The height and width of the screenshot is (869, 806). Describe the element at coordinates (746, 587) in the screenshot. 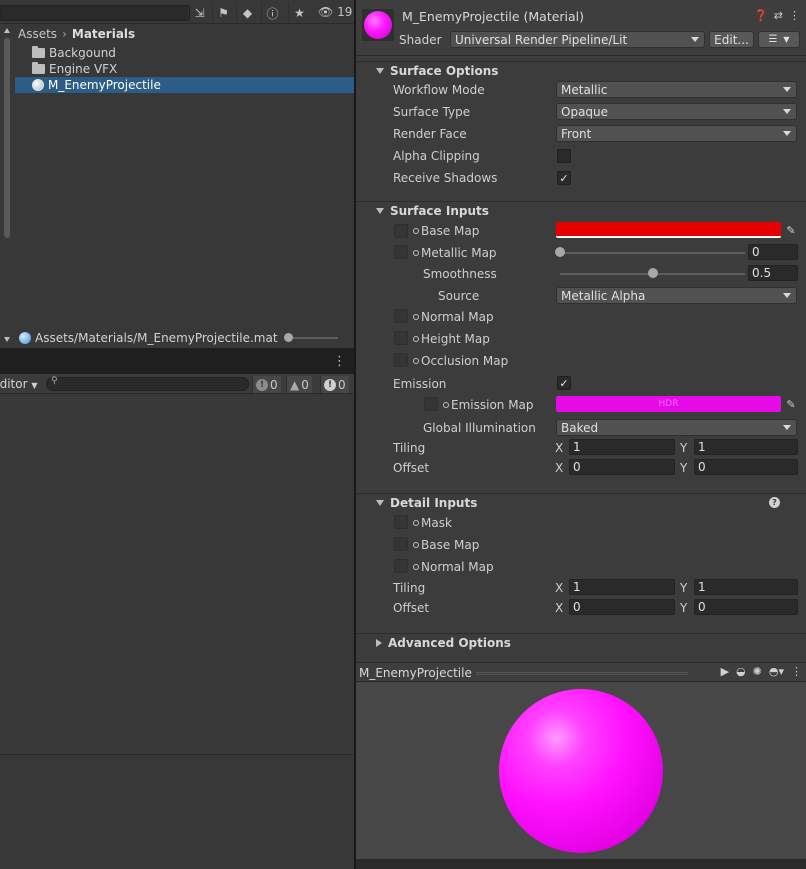

I see `detail-tiling-y-field: 1` at that location.